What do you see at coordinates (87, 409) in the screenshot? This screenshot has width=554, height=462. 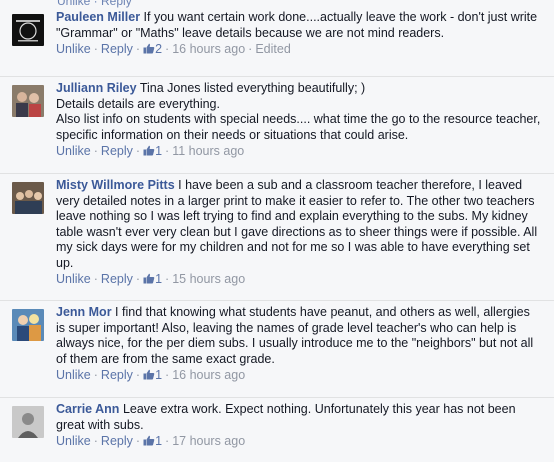 I see `comment-author: Carrie Ann` at bounding box center [87, 409].